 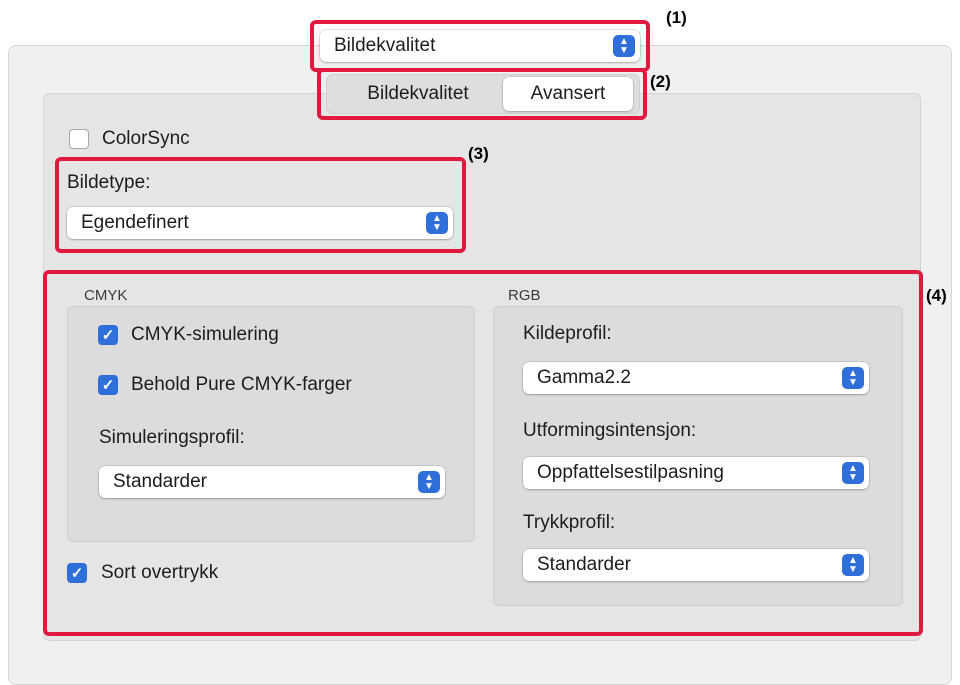 I want to click on annotation-label-3: (3), so click(x=478, y=153).